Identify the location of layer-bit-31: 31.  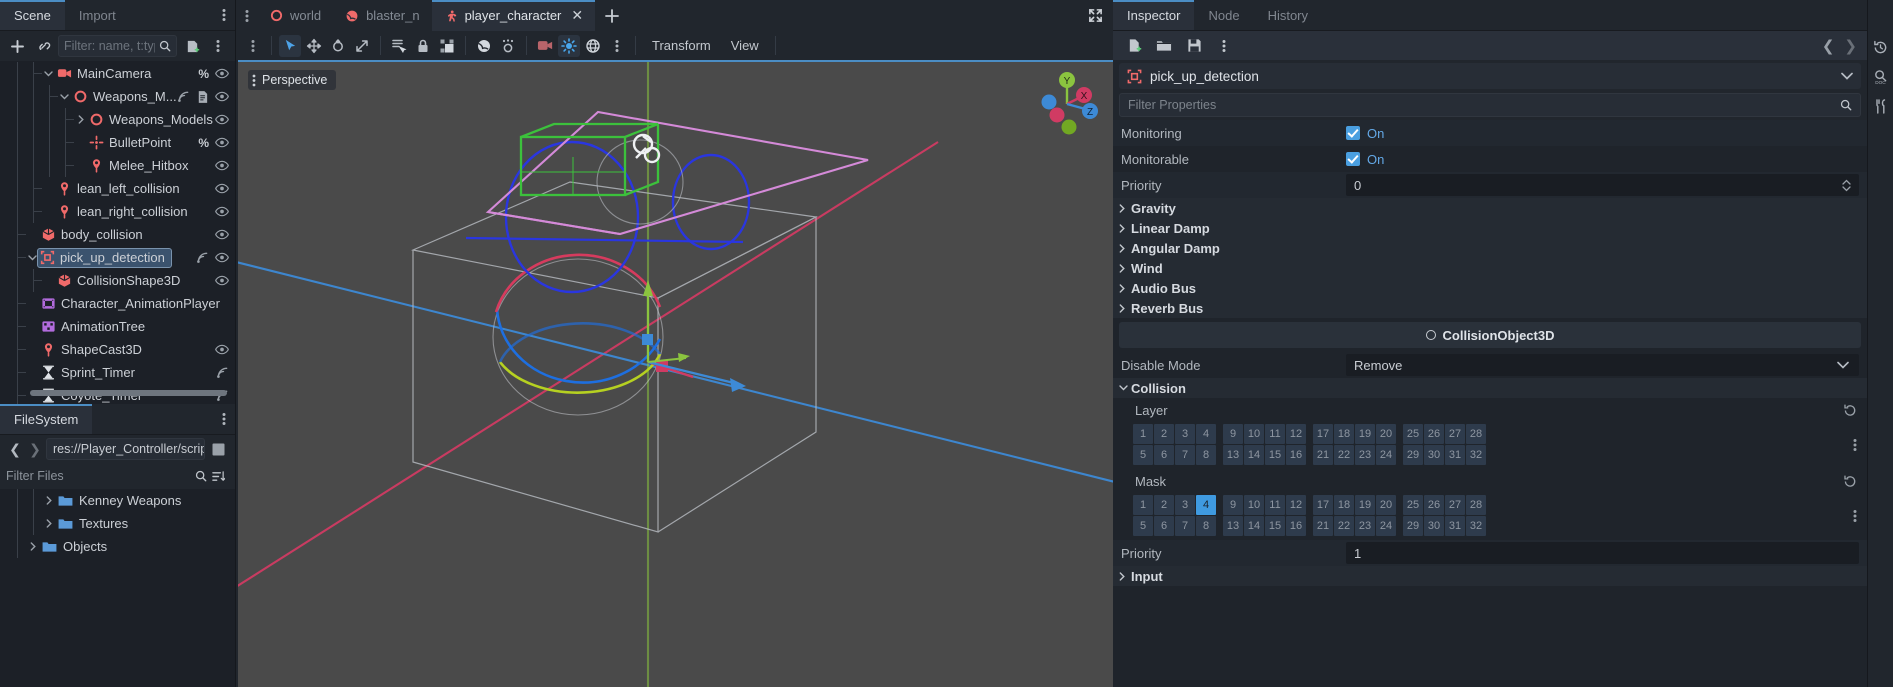
(1455, 455).